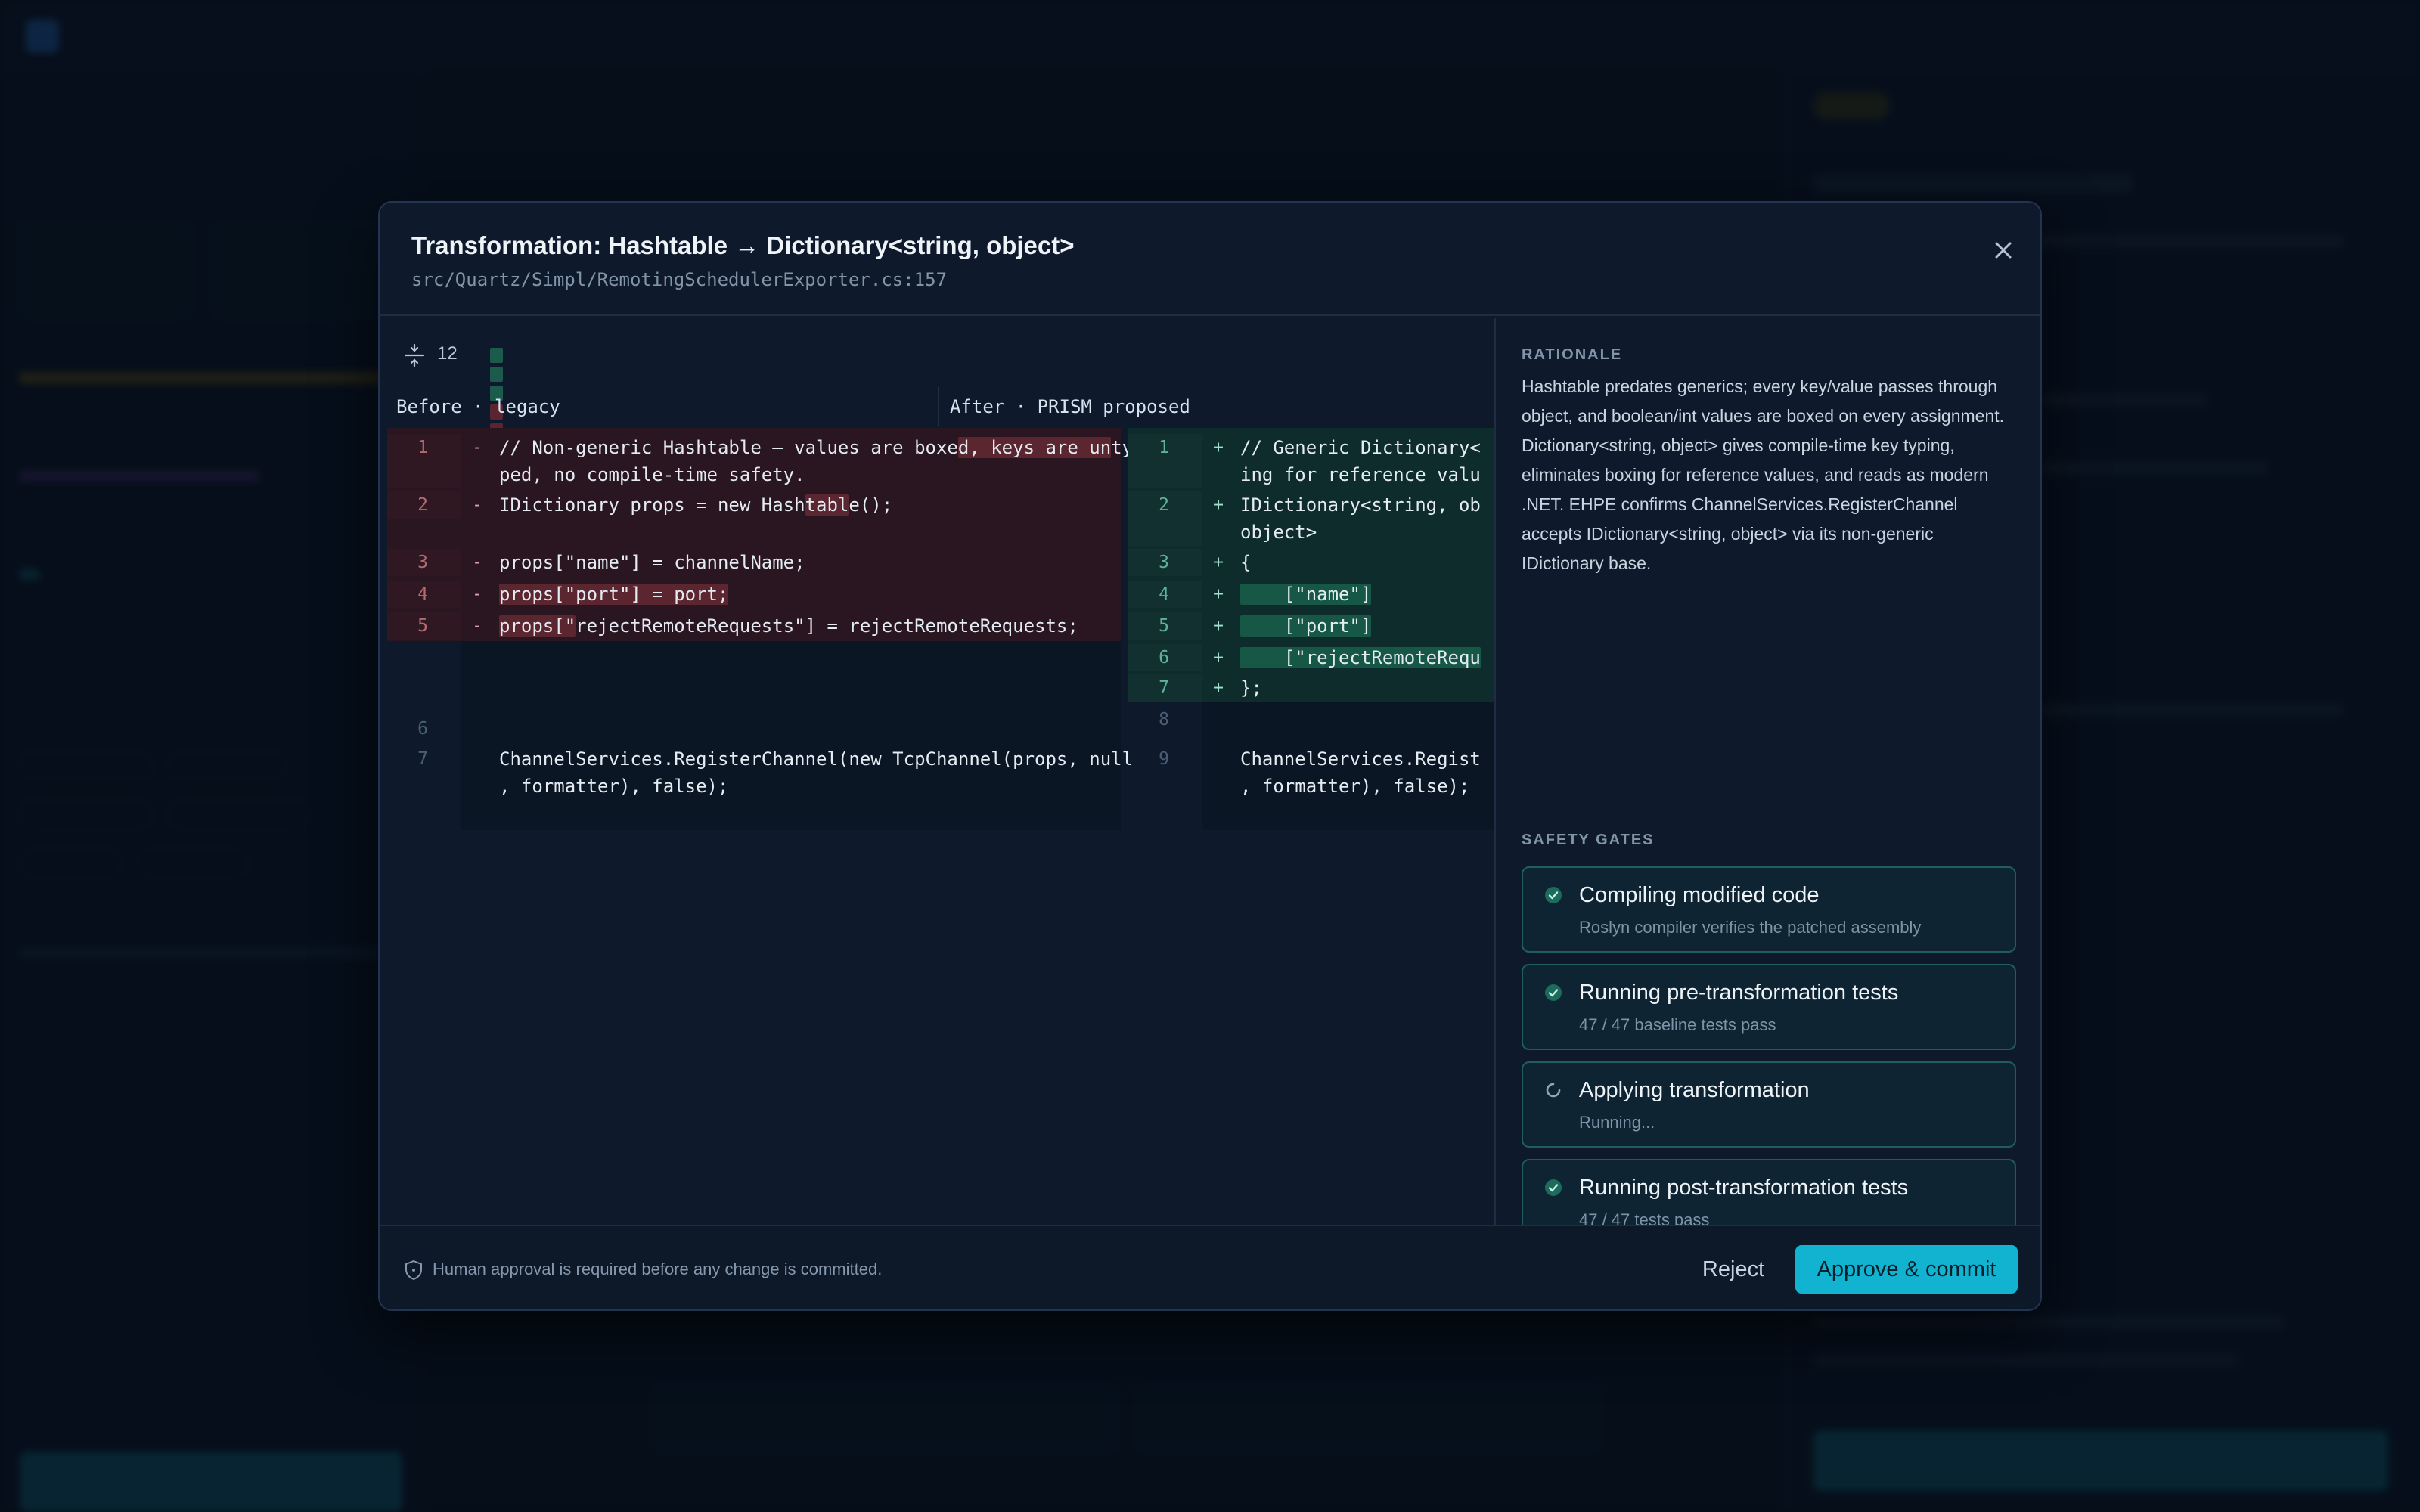 The width and height of the screenshot is (2420, 1512). Describe the element at coordinates (1311, 719) in the screenshot. I see `after-line: 8` at that location.